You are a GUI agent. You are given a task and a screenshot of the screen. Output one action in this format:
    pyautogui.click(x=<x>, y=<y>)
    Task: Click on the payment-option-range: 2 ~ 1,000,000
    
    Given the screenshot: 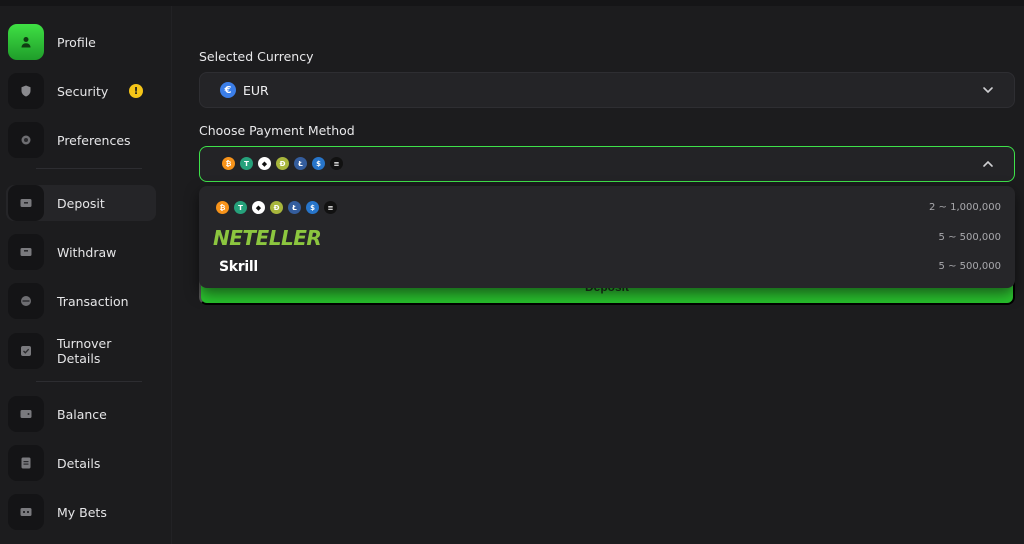 What is the action you would take?
    pyautogui.click(x=965, y=207)
    